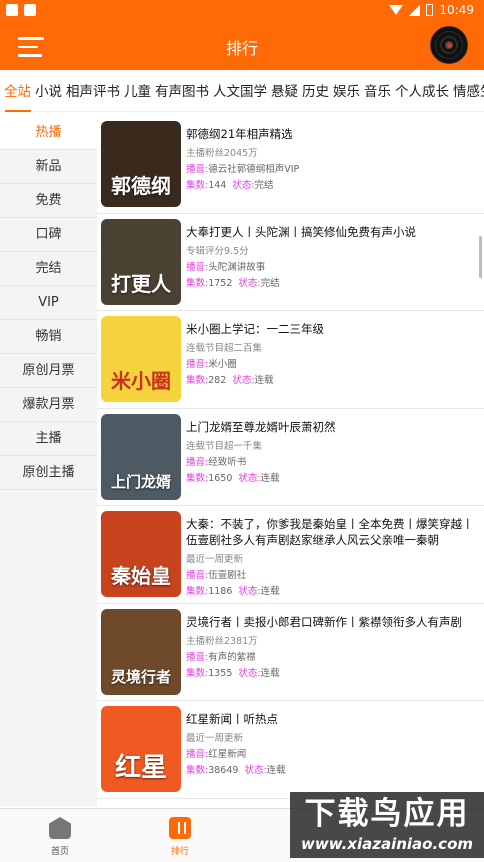 The width and height of the screenshot is (484, 862). Describe the element at coordinates (232, 719) in the screenshot. I see `book-title: 红星新闻丨听热点` at that location.